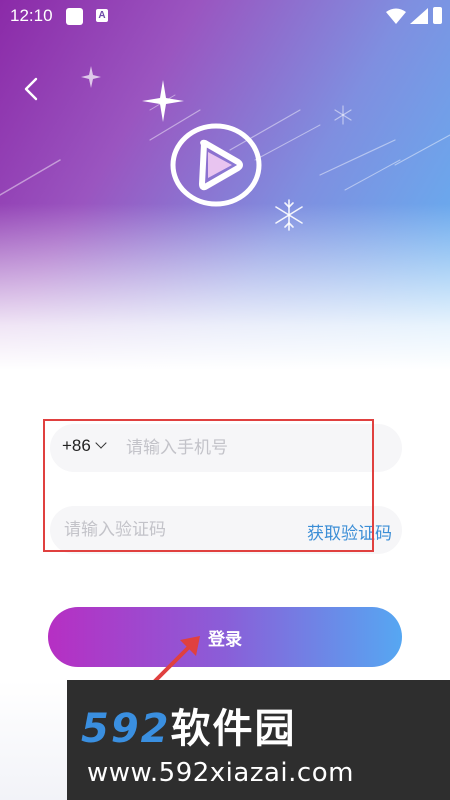 Image resolution: width=450 pixels, height=800 pixels. Describe the element at coordinates (225, 637) in the screenshot. I see `login-button: 登录` at that location.